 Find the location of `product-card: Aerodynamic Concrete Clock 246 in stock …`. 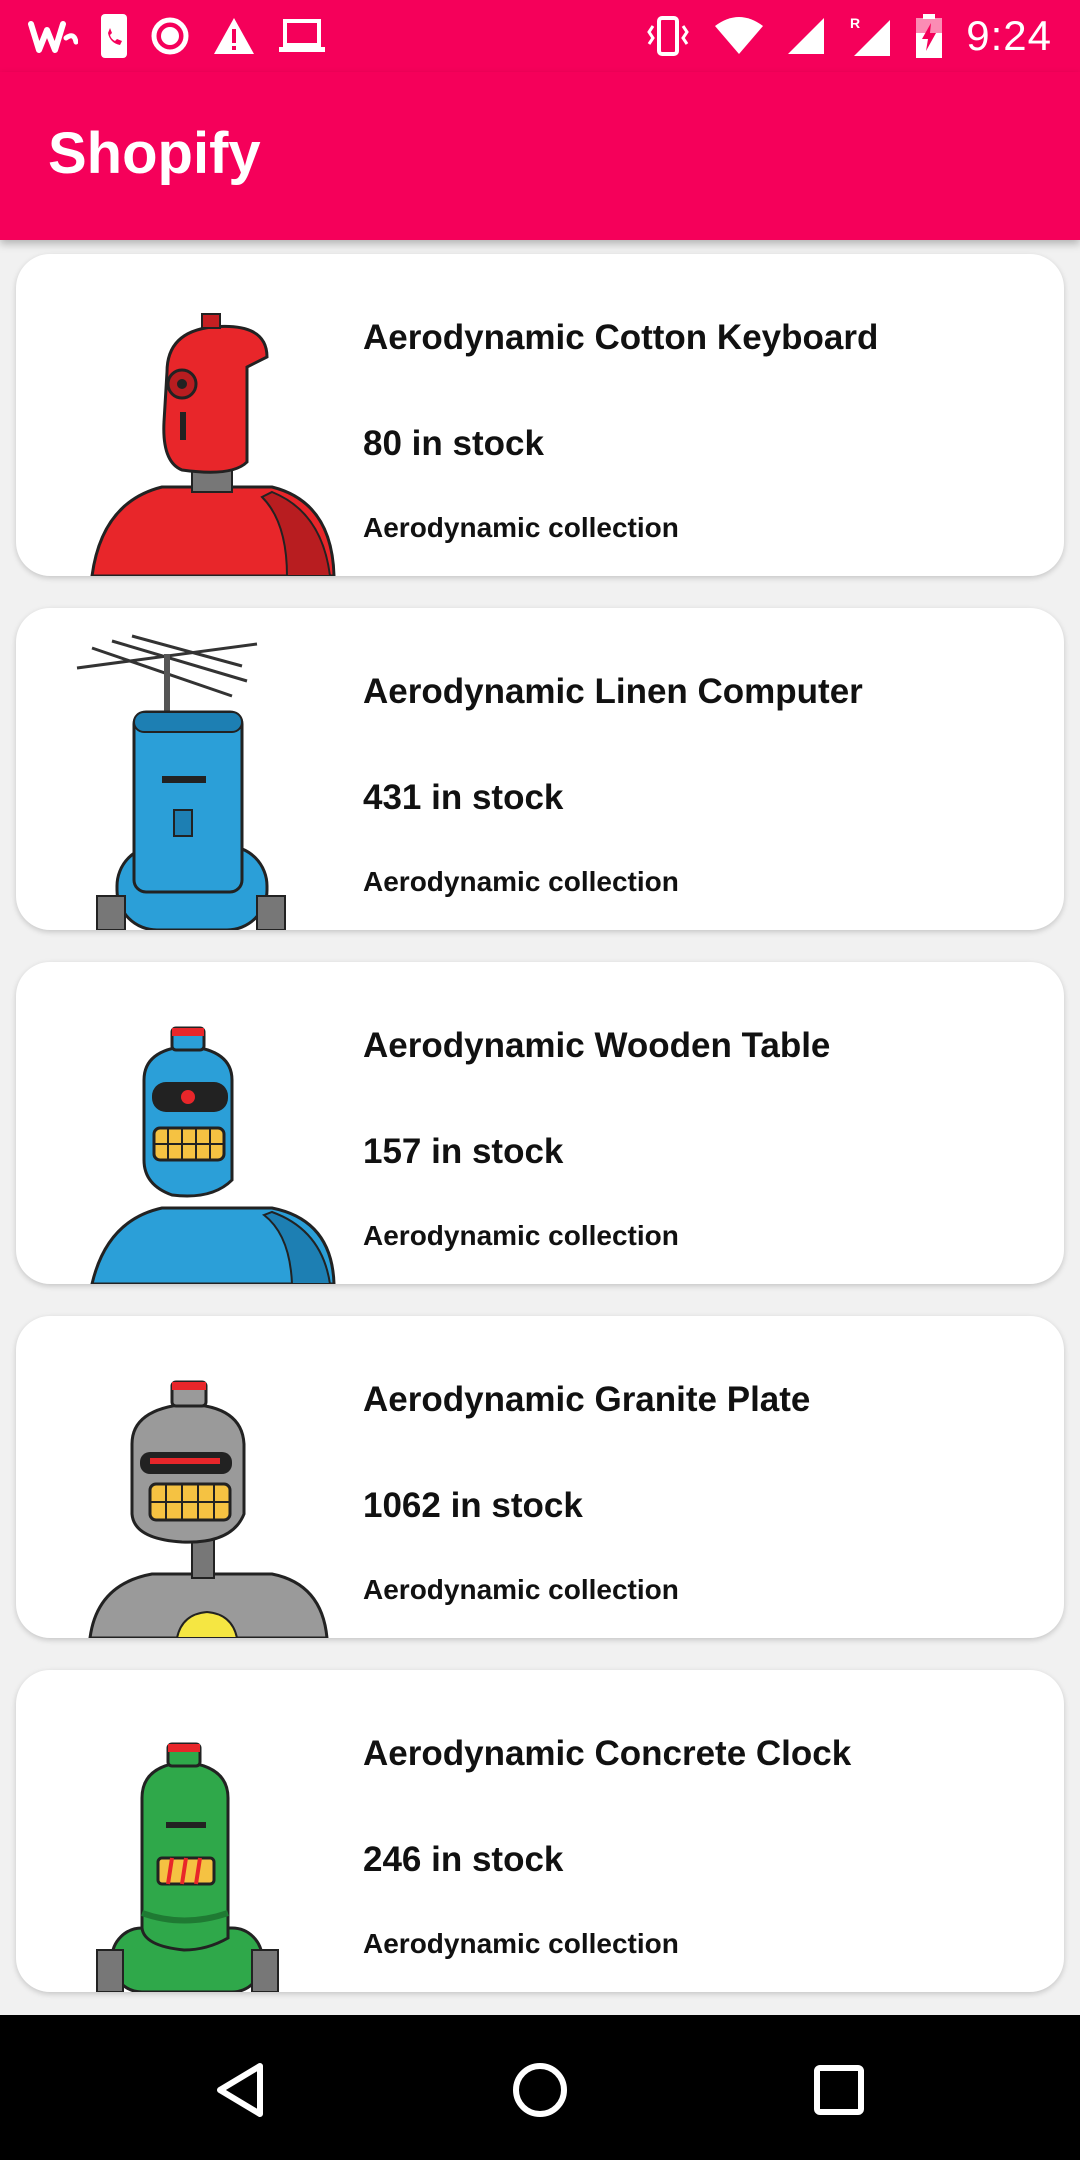

product-card: Aerodynamic Concrete Clock 246 in stock … is located at coordinates (540, 1831).